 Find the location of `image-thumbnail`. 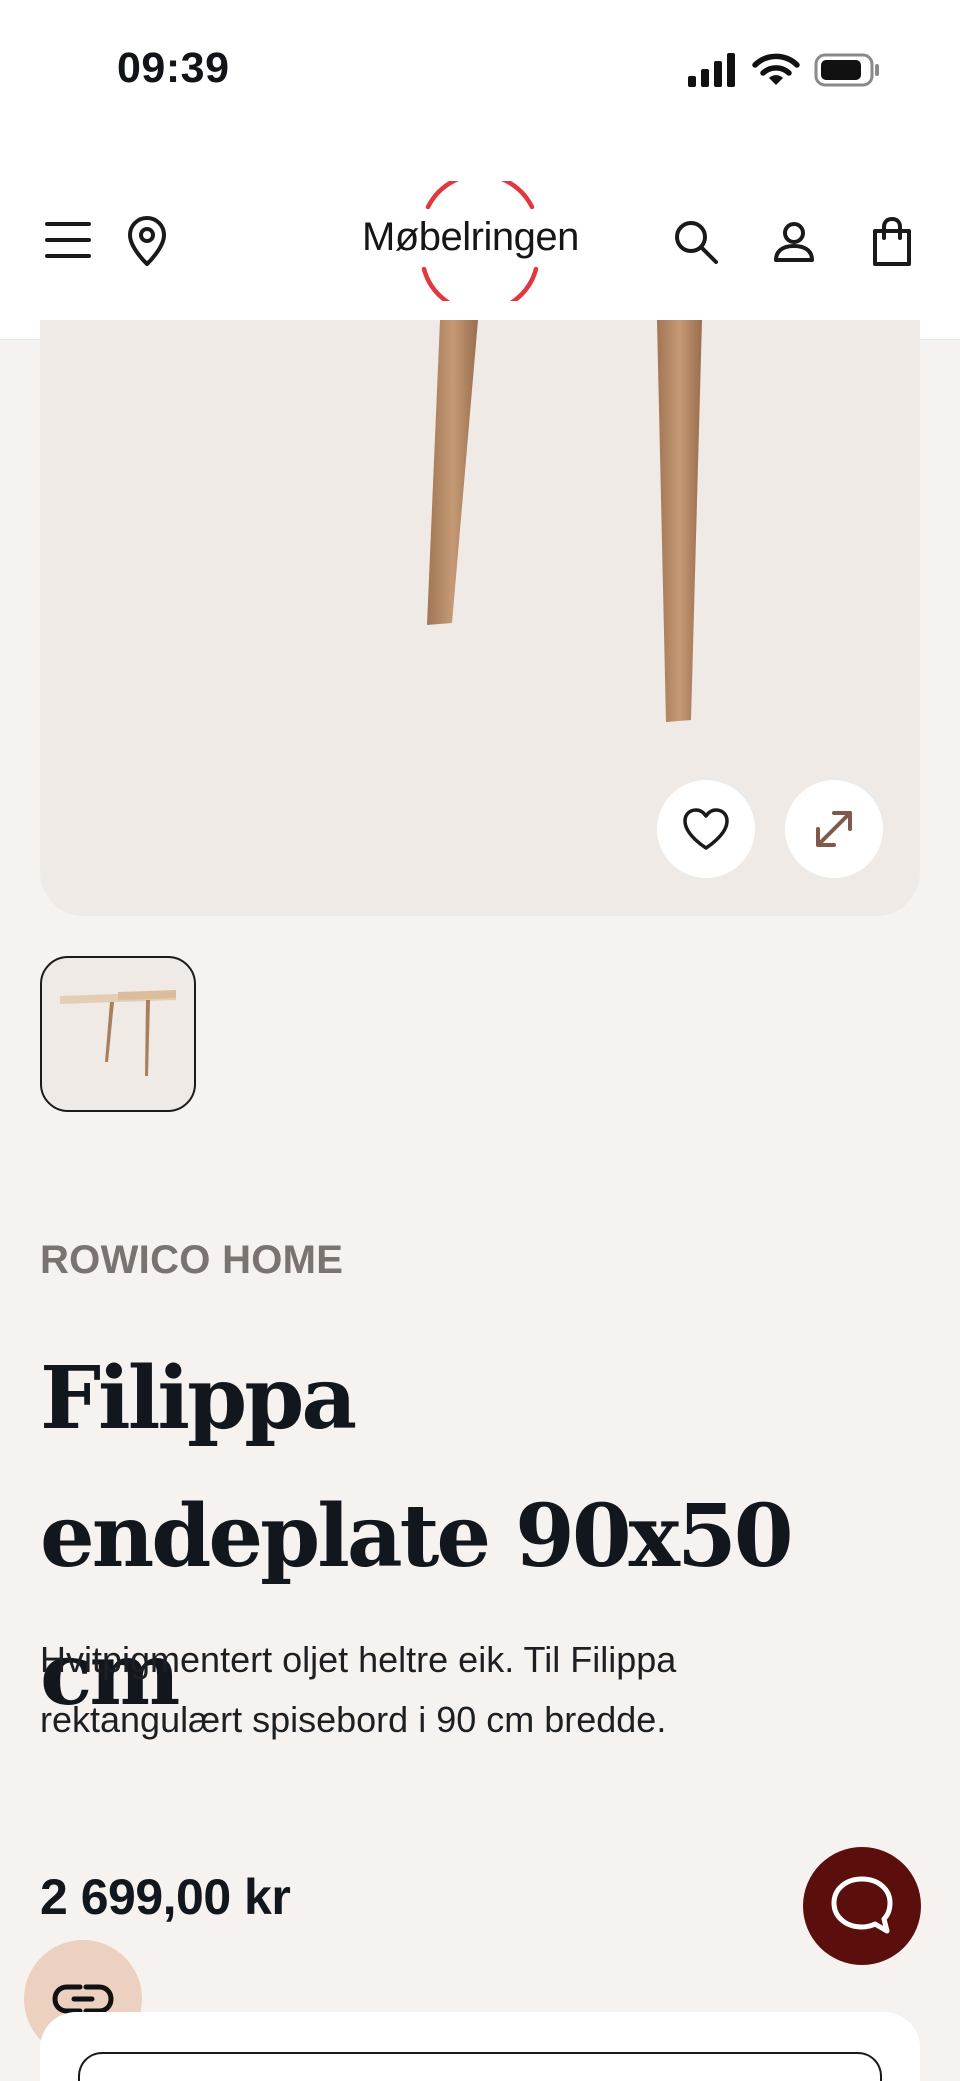

image-thumbnail is located at coordinates (118, 1034).